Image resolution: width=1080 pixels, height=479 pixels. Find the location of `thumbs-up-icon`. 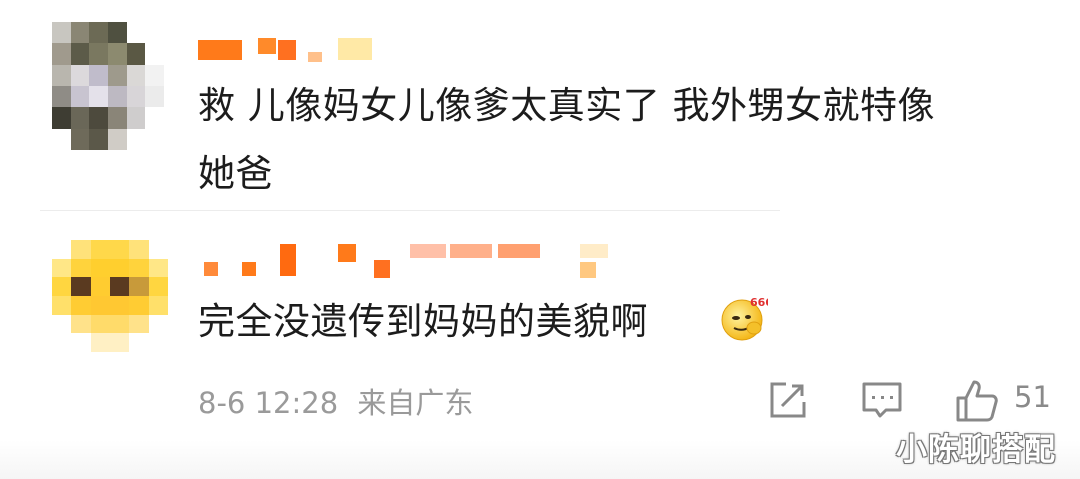

thumbs-up-icon is located at coordinates (977, 401).